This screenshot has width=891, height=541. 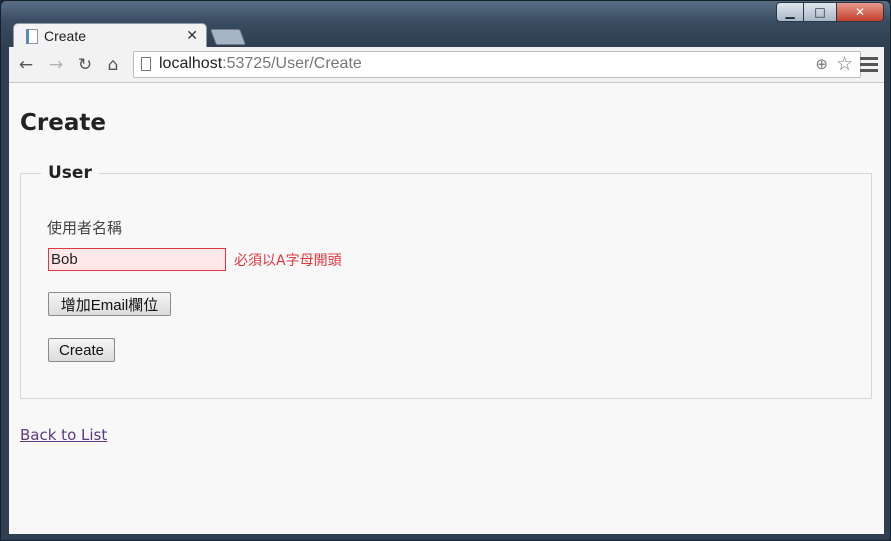 I want to click on bookmark-star-icon: ☆, so click(x=844, y=64).